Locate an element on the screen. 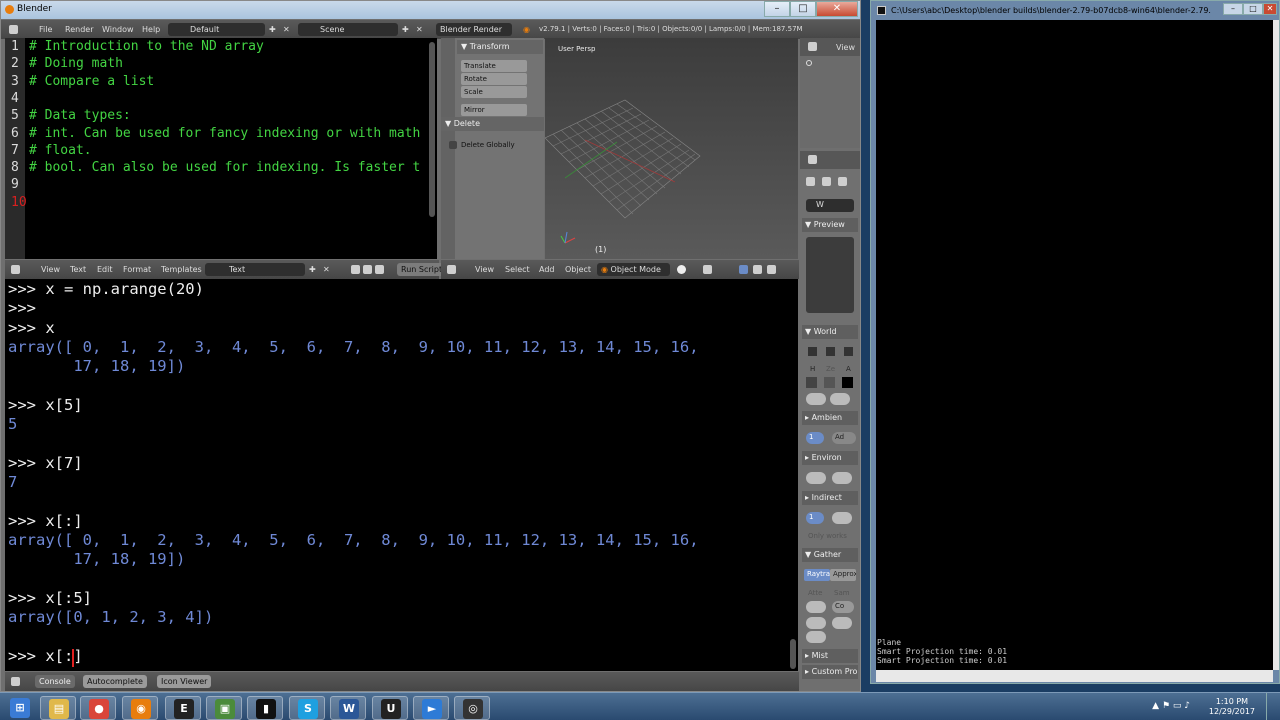 This screenshot has width=1280, height=720. preview-panel-header: ▼ Preview is located at coordinates (830, 225).